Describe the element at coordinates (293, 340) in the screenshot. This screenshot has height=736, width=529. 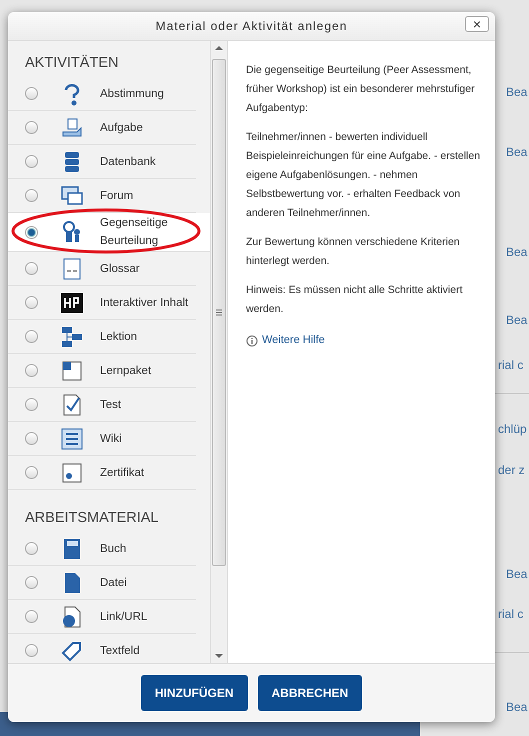
I see `help-link: Weitere Hilfe` at that location.